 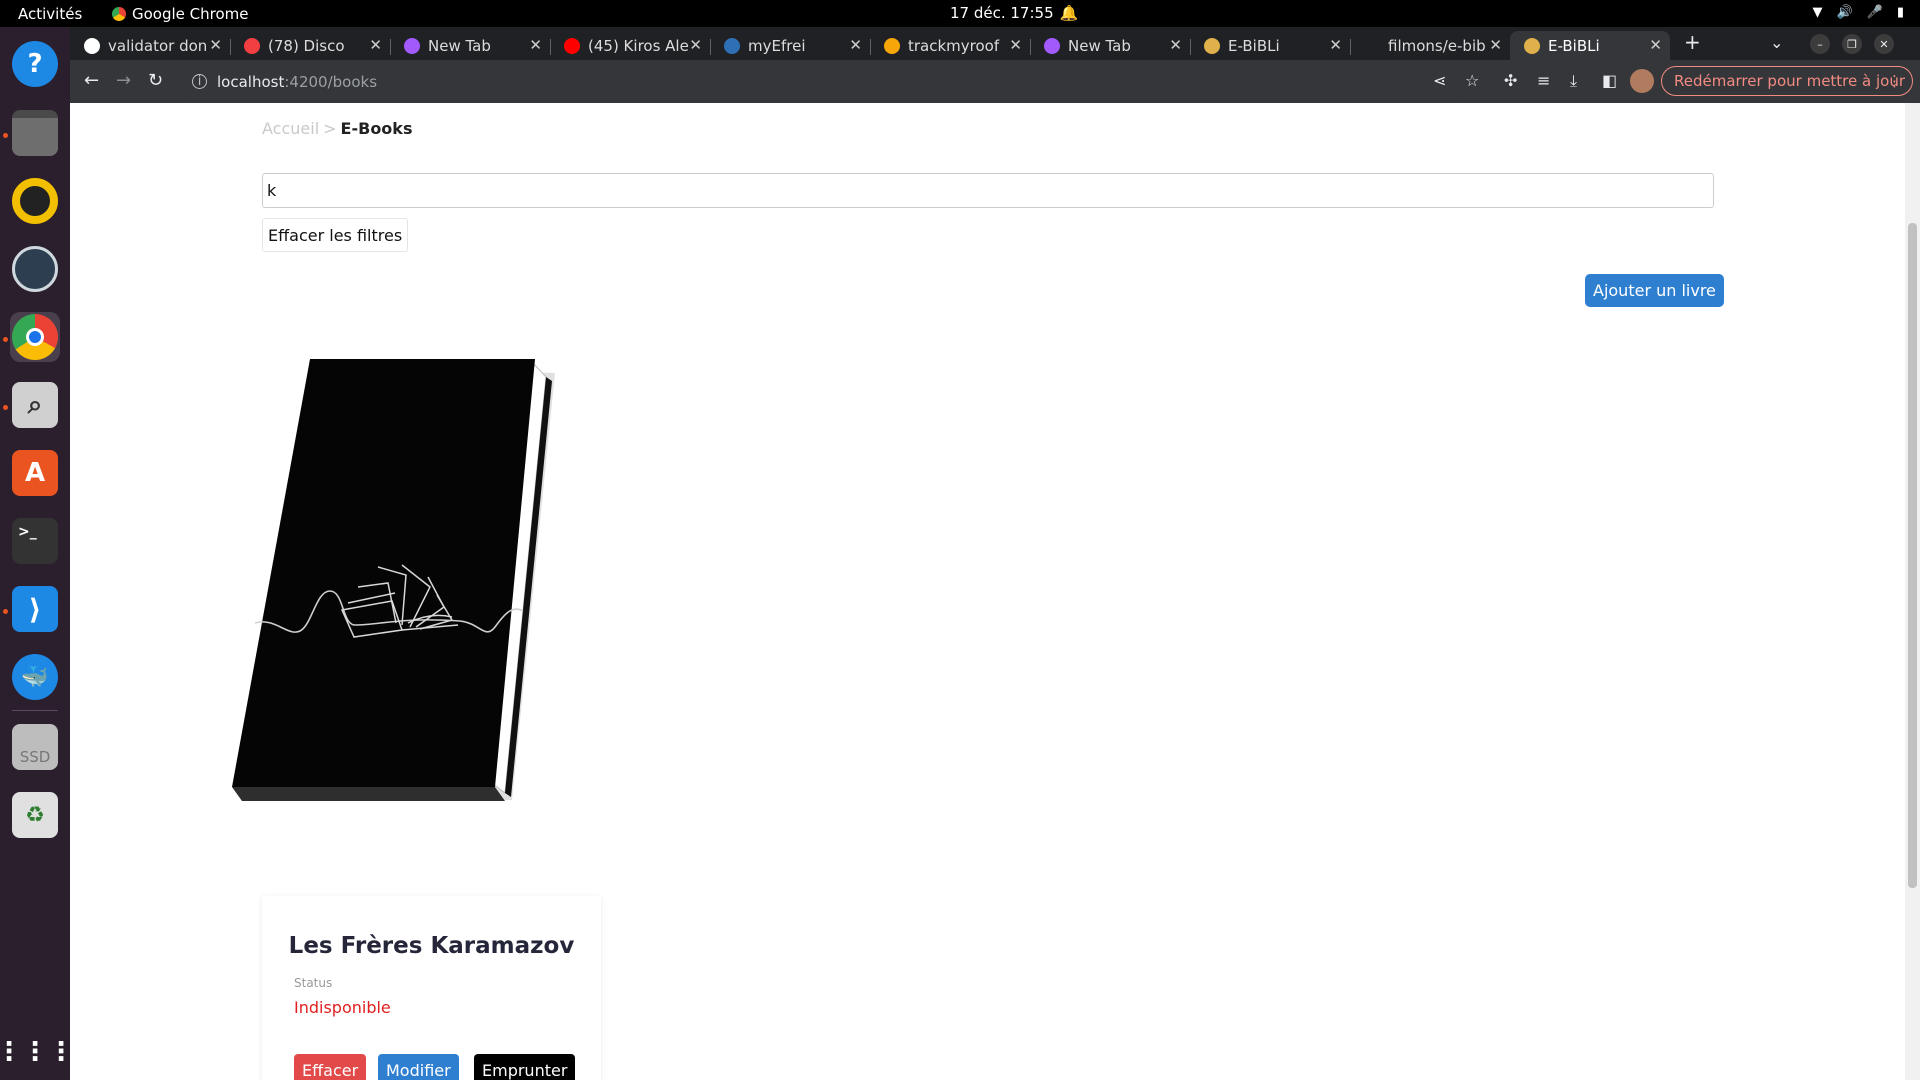 I want to click on search-input, so click(x=988, y=190).